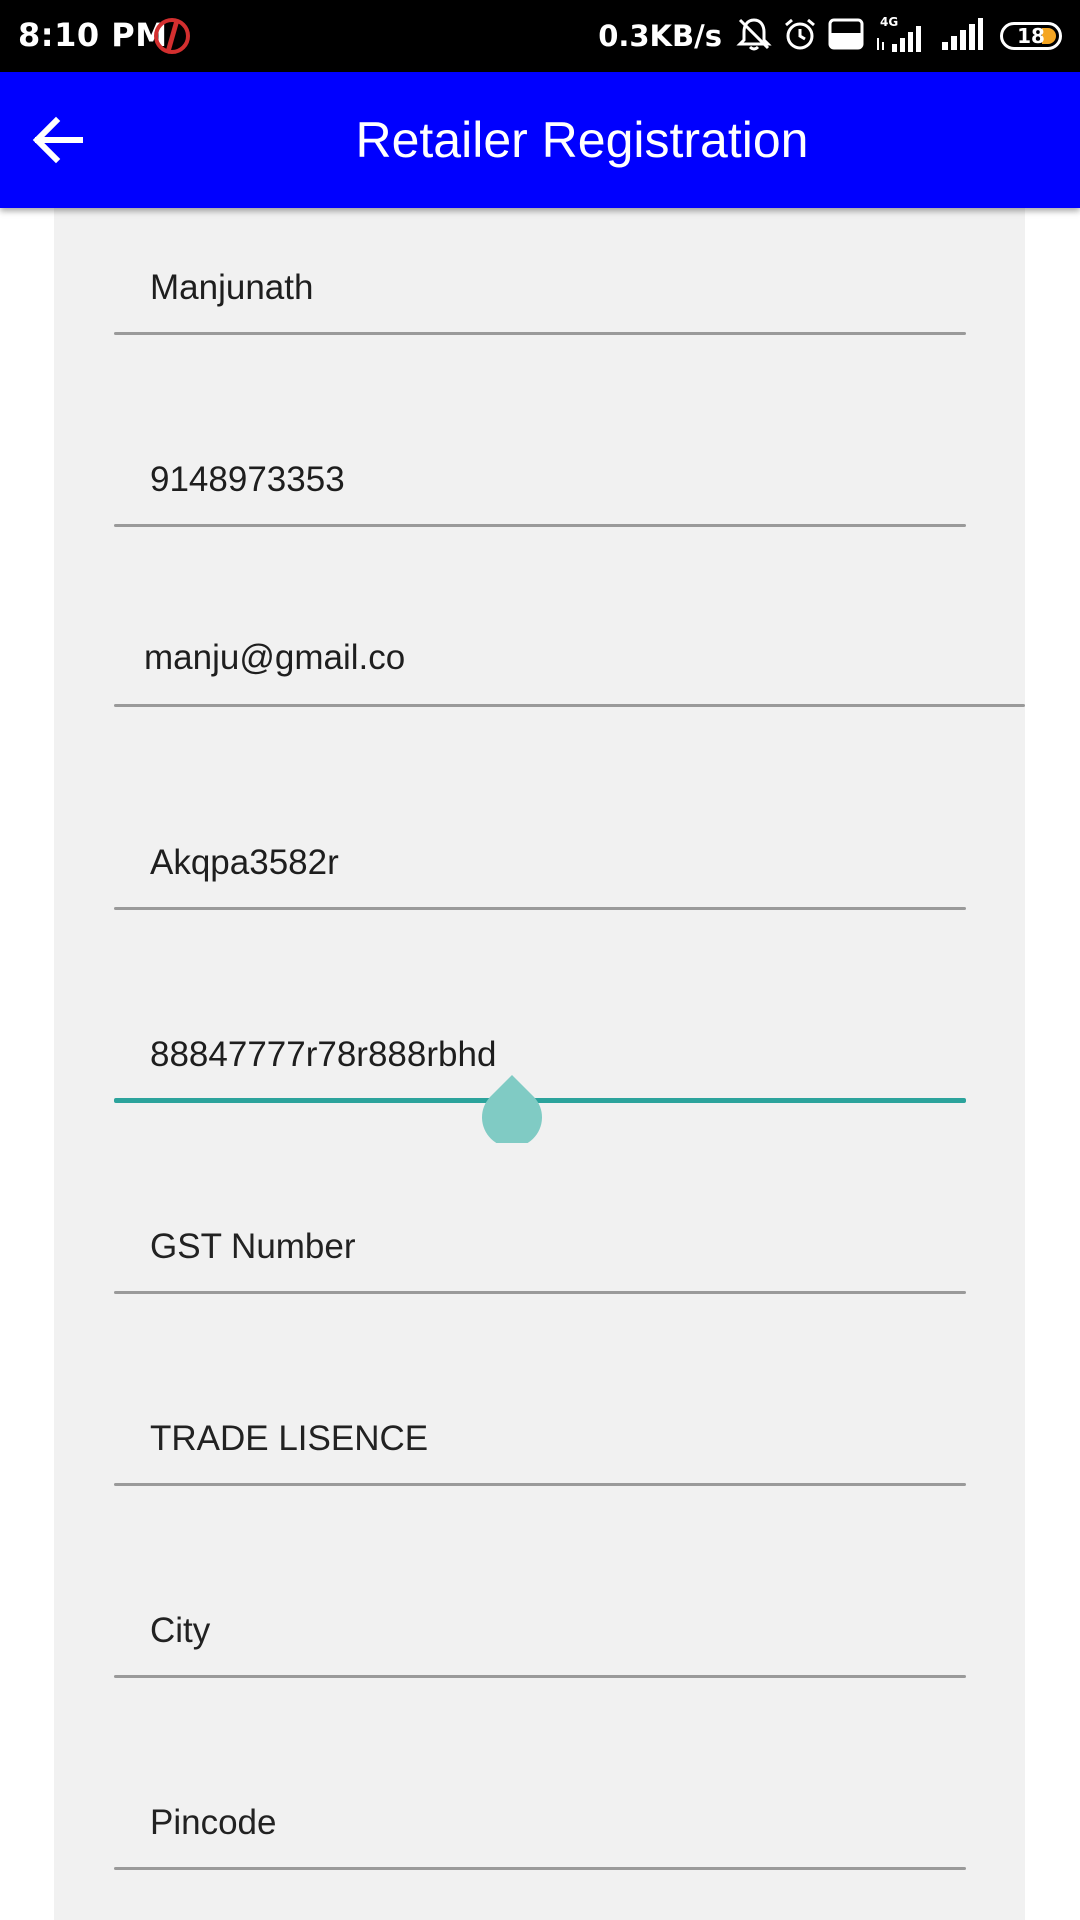  I want to click on city-placeholder: City, so click(180, 1630).